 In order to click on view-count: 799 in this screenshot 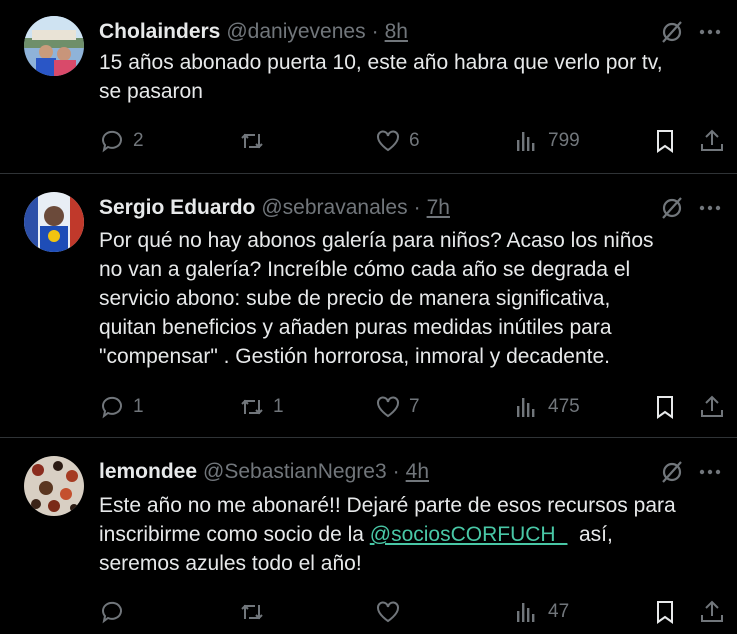, I will do `click(564, 140)`.